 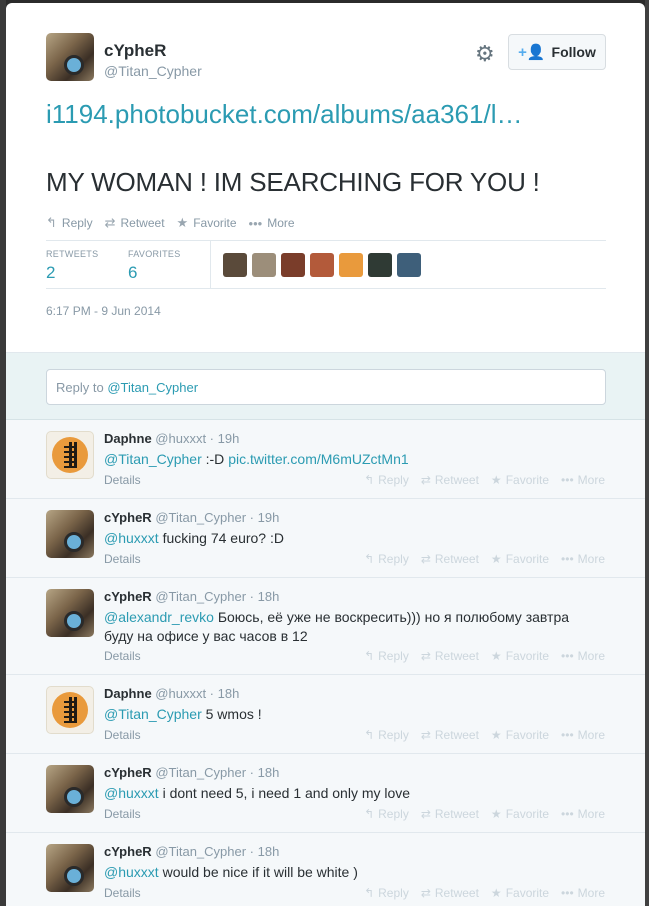 I want to click on follow-button: +👤 Follow, so click(x=557, y=52).